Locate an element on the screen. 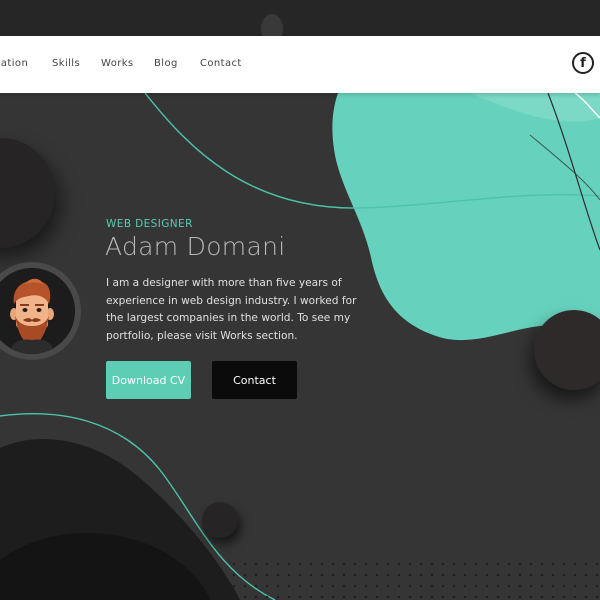 Image resolution: width=600 pixels, height=600 pixels. nav-item-blog: Blog is located at coordinates (166, 63).